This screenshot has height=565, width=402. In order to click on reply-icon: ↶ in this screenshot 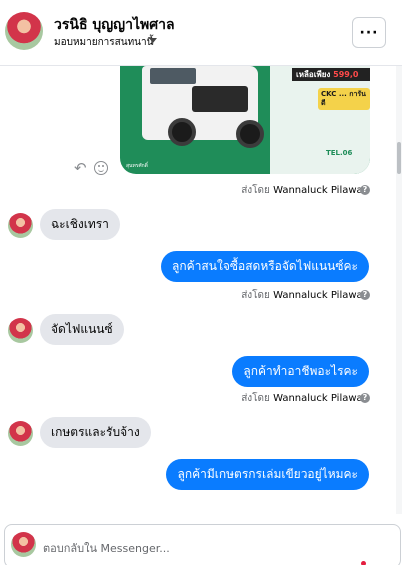, I will do `click(82, 168)`.